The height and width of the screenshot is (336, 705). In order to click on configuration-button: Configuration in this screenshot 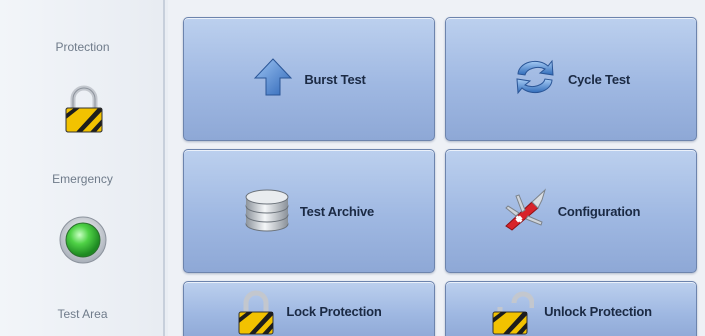, I will do `click(571, 211)`.